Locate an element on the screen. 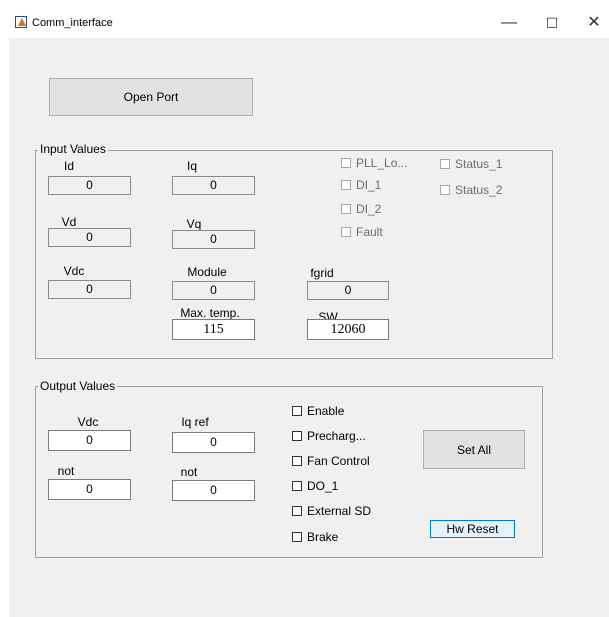  minimize-button: — is located at coordinates (509, 23).